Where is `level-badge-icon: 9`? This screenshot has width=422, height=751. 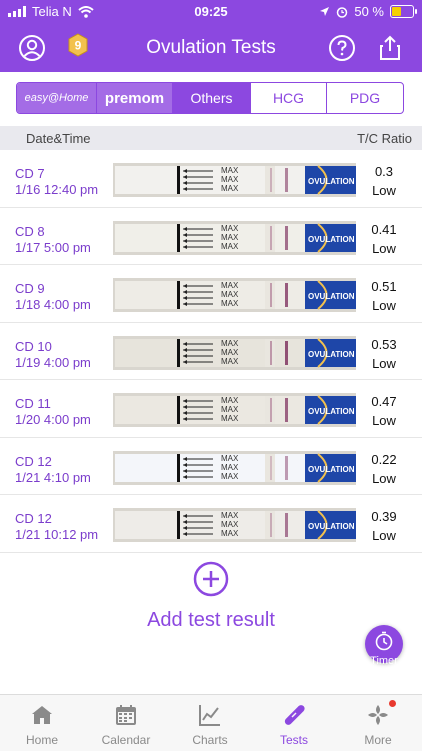 level-badge-icon: 9 is located at coordinates (78, 45).